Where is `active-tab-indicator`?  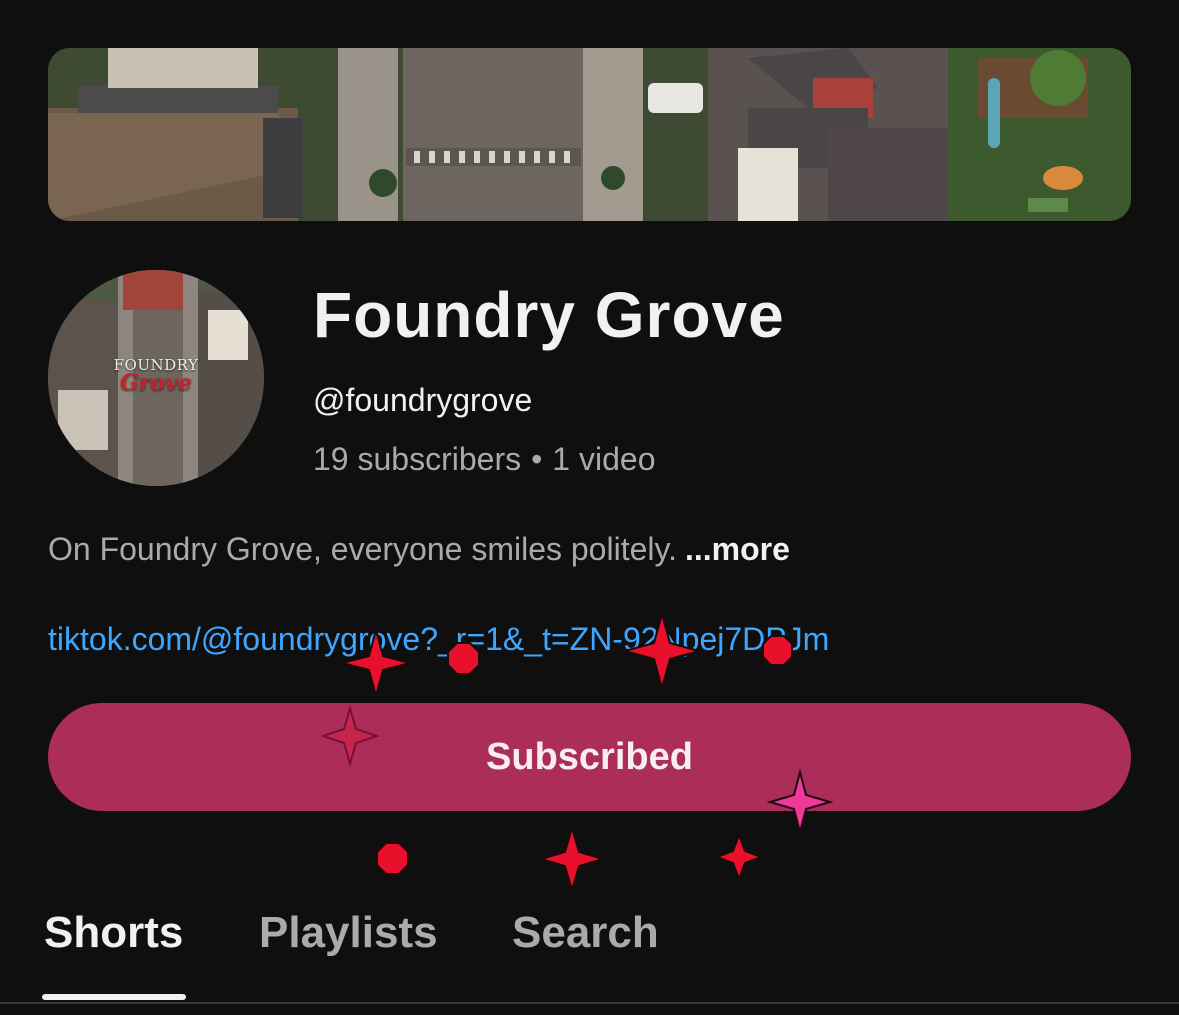 active-tab-indicator is located at coordinates (114, 997).